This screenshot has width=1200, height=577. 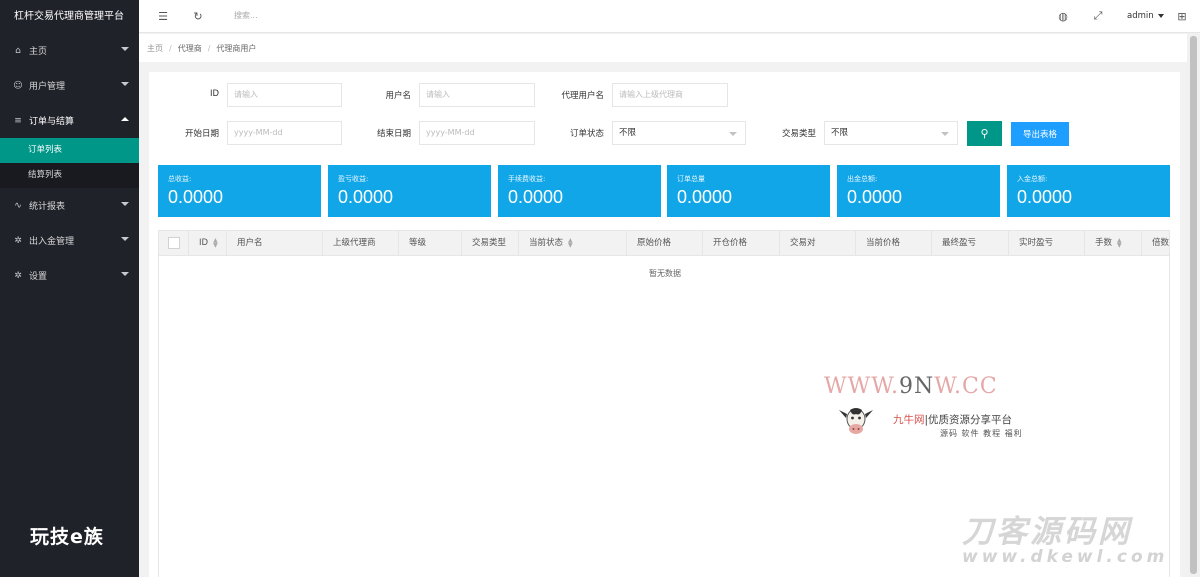 What do you see at coordinates (236, 48) in the screenshot?
I see `breadcrumb-current: 代理商用户` at bounding box center [236, 48].